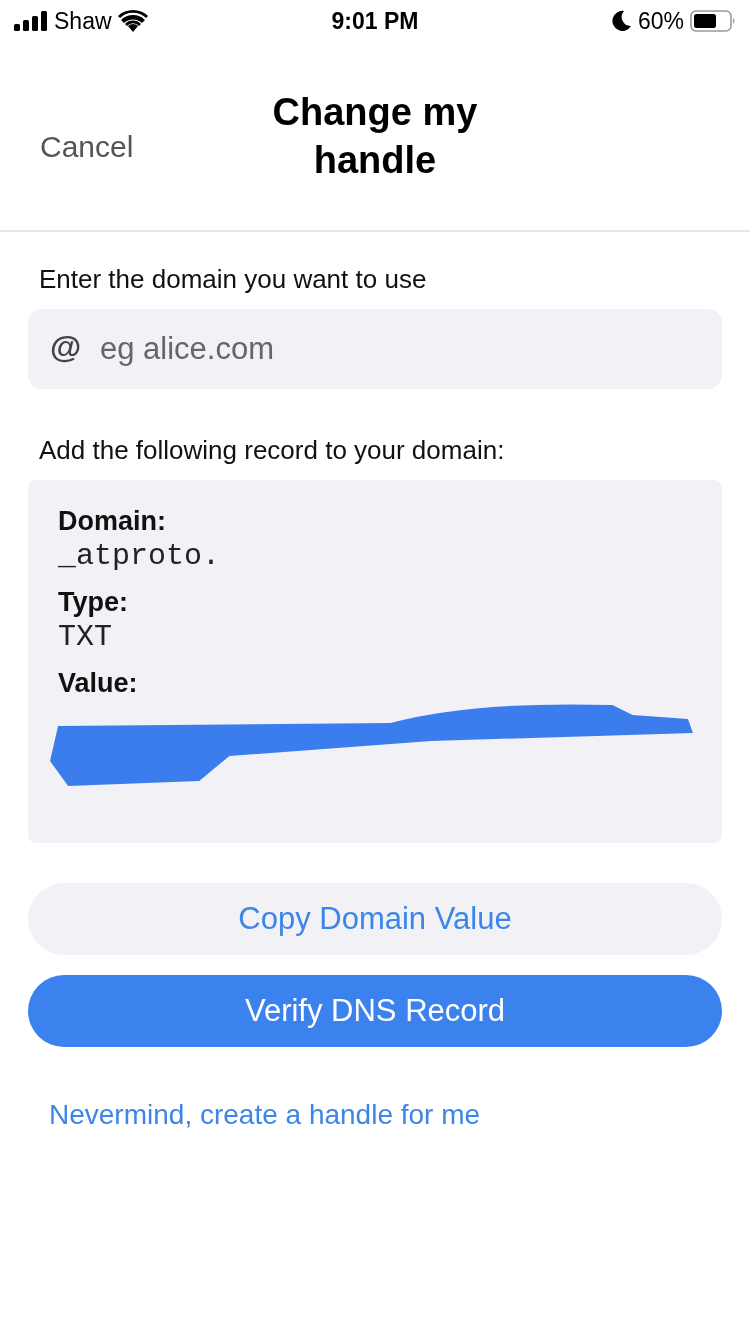 This screenshot has height=1334, width=750. What do you see at coordinates (375, 20) in the screenshot?
I see `status-time: 9:01 PM` at bounding box center [375, 20].